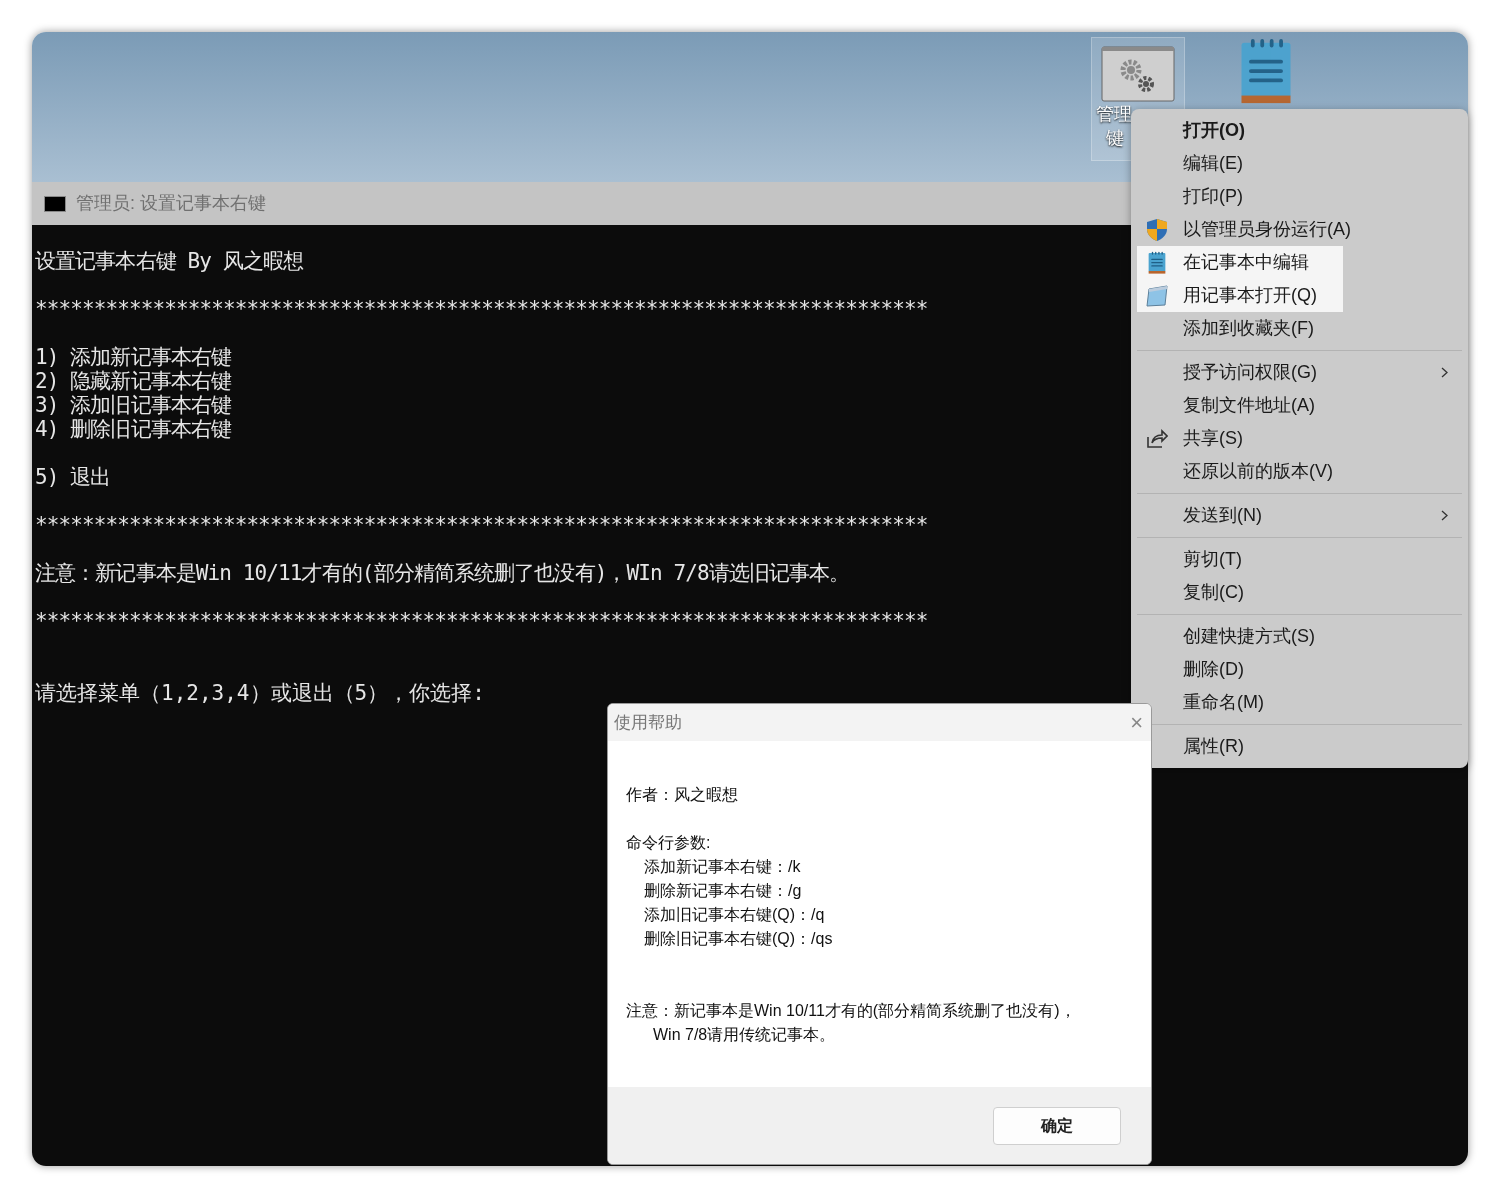 The image size is (1500, 1199). I want to click on share-icon, so click(1157, 439).